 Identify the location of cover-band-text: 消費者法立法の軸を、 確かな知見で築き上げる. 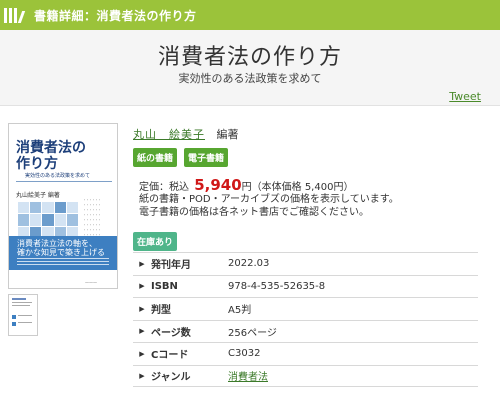
(61, 248).